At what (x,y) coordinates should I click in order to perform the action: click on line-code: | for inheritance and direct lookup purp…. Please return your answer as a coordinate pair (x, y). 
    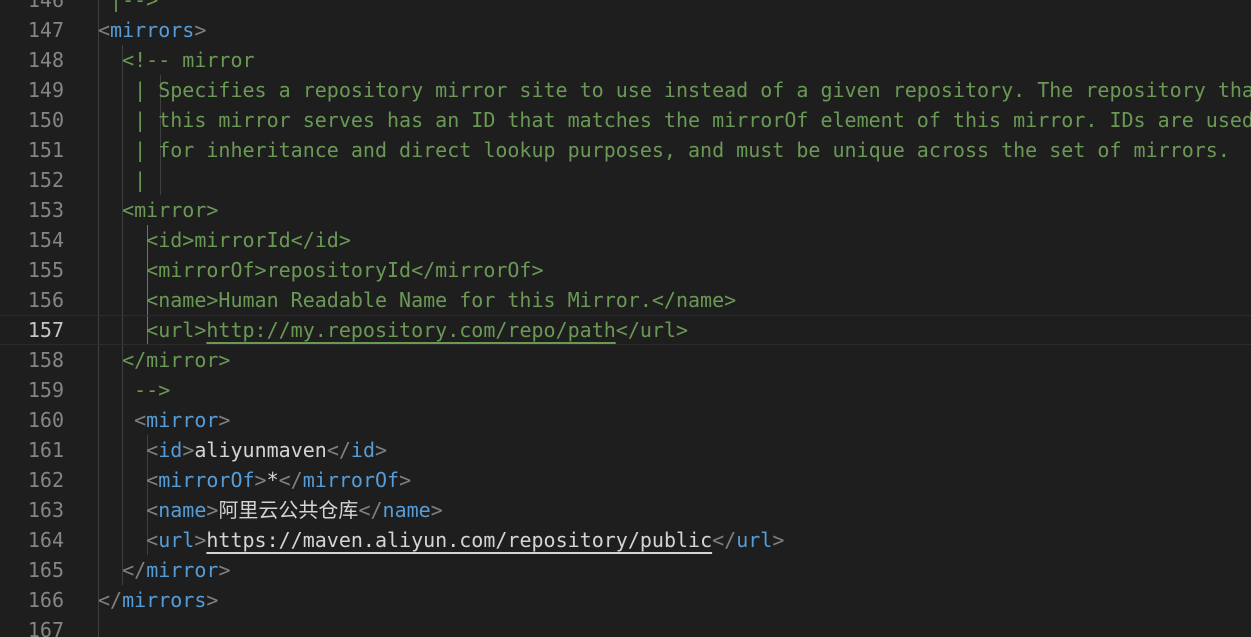
    Looking at the image, I should click on (664, 150).